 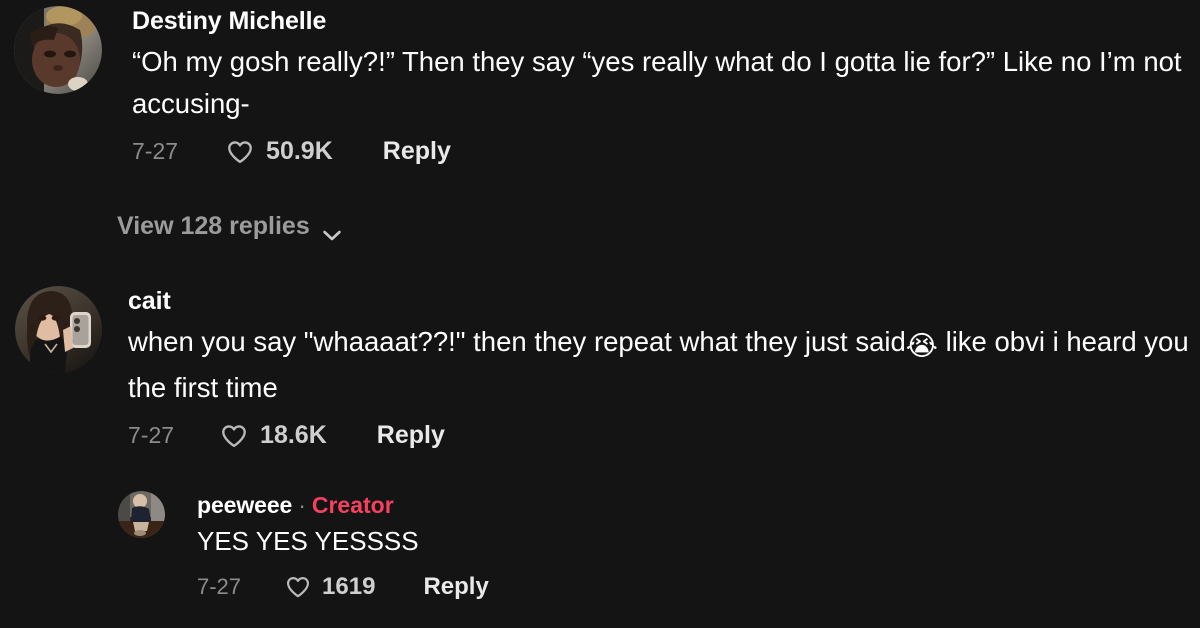 I want to click on comment-author: Destiny Michelle, so click(x=229, y=21).